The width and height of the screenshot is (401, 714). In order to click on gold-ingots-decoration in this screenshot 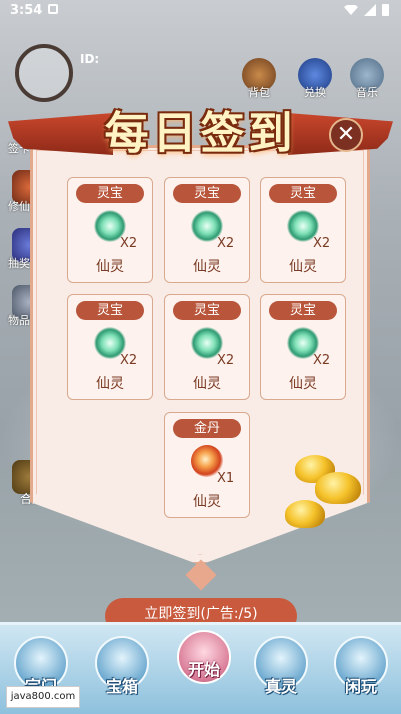, I will do `click(325, 495)`.